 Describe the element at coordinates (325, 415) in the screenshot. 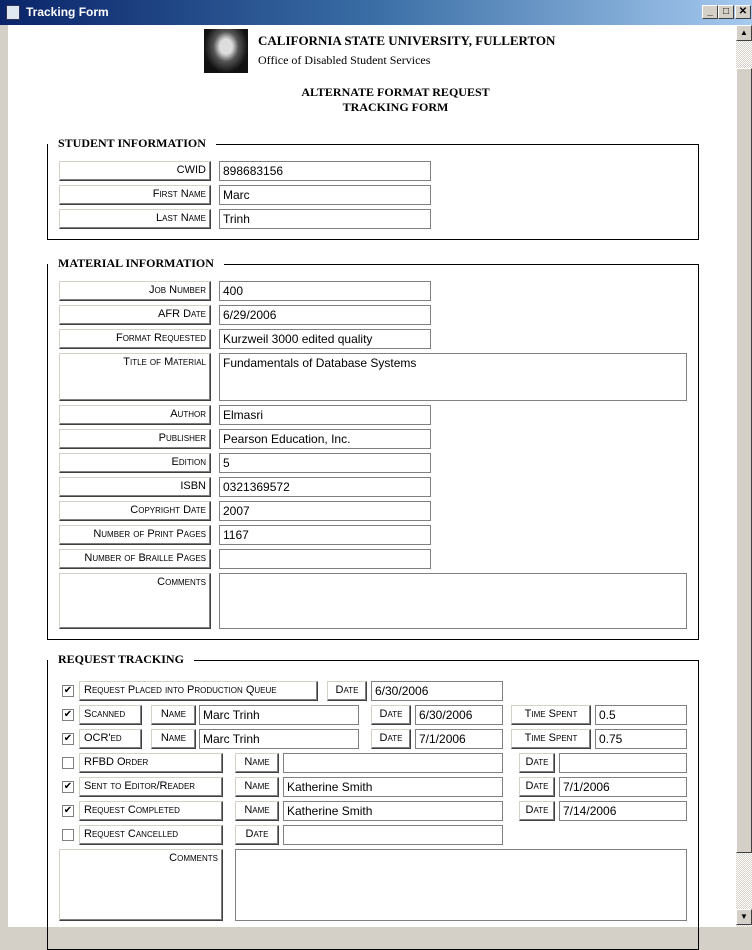

I see `field-input: Elmasri` at that location.